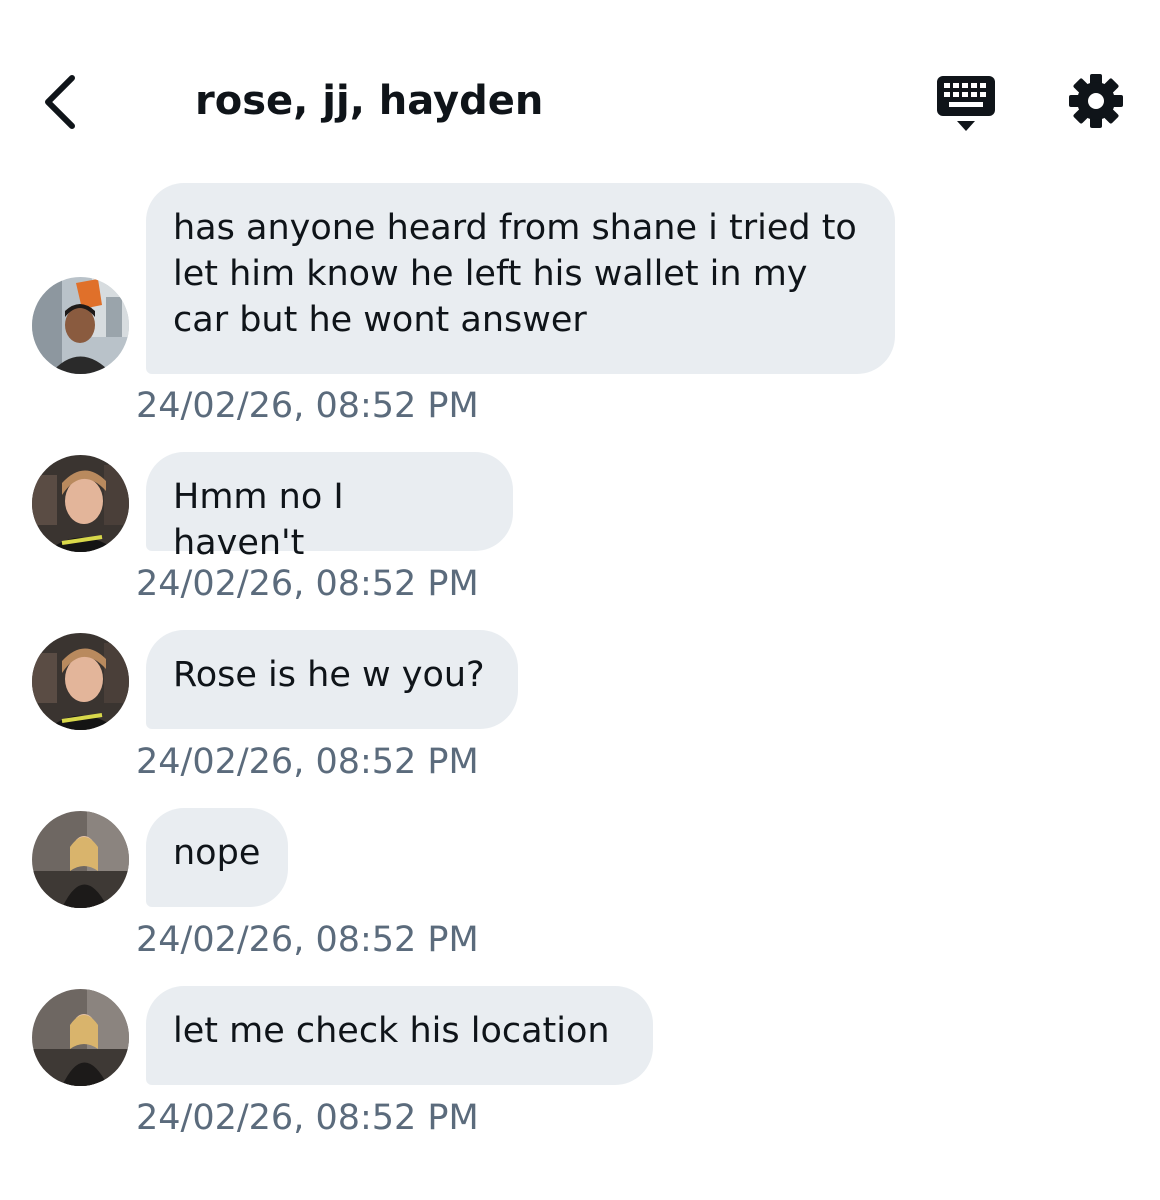 Image resolution: width=1160 pixels, height=1200 pixels. I want to click on message-bubble: Hmm no I haven't, so click(329, 507).